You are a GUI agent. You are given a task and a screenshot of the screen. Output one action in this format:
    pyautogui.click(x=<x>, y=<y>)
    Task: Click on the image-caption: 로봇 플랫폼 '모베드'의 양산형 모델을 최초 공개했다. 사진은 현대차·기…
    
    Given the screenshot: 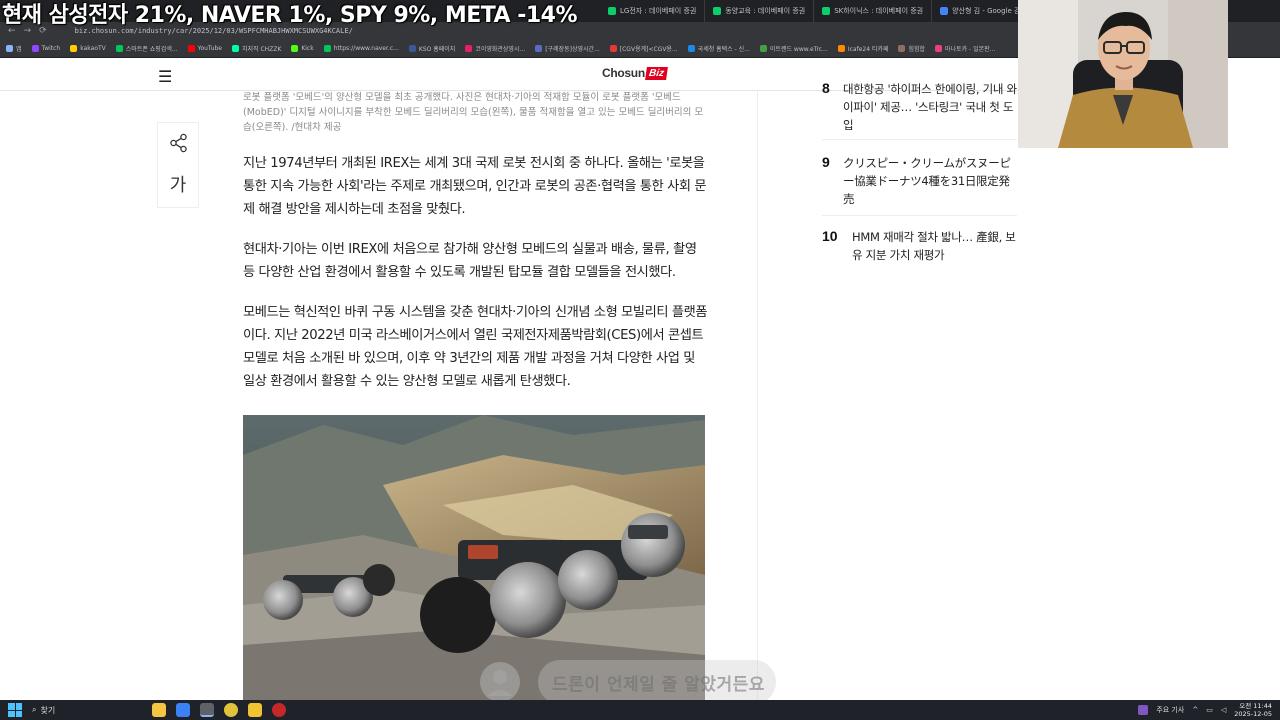 What is the action you would take?
    pyautogui.click(x=473, y=112)
    